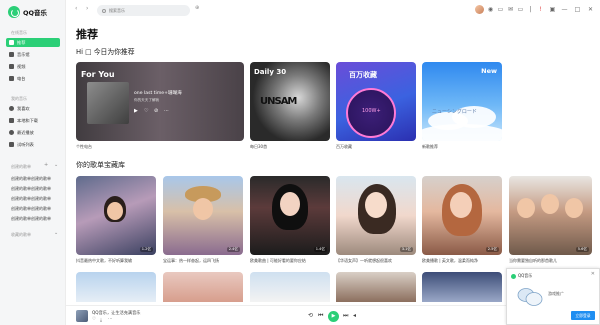  What do you see at coordinates (82, 316) in the screenshot?
I see `now-playing-cover` at bounding box center [82, 316].